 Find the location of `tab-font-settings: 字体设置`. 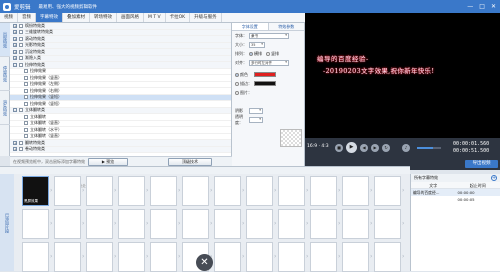

tab-font-settings: 字体设置 is located at coordinates (250, 26).